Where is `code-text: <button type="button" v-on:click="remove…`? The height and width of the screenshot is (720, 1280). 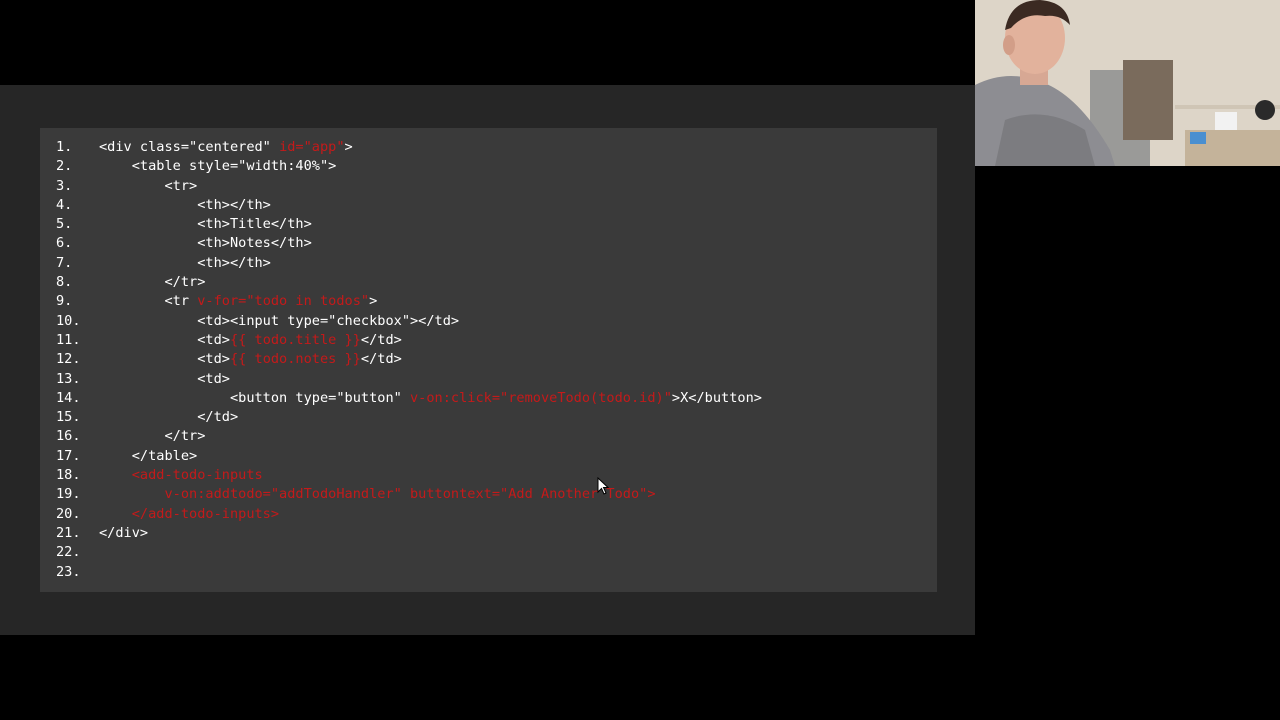
code-text: <button type="button" v-on:click="remove… is located at coordinates (430, 398).